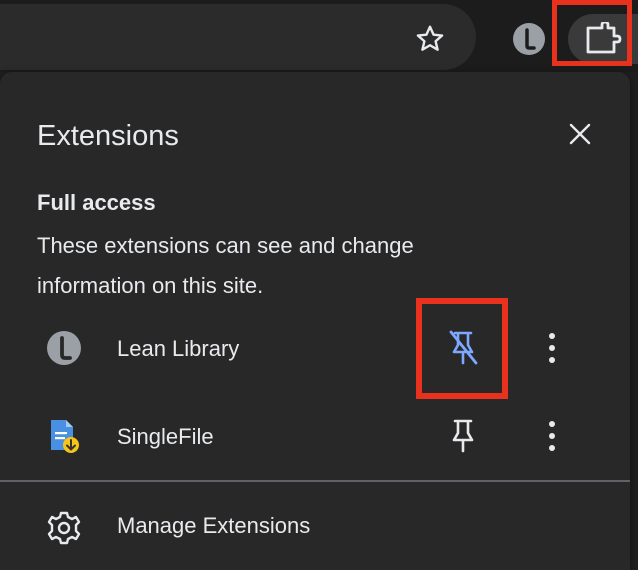 This screenshot has width=638, height=570. I want to click on close-icon, so click(580, 134).